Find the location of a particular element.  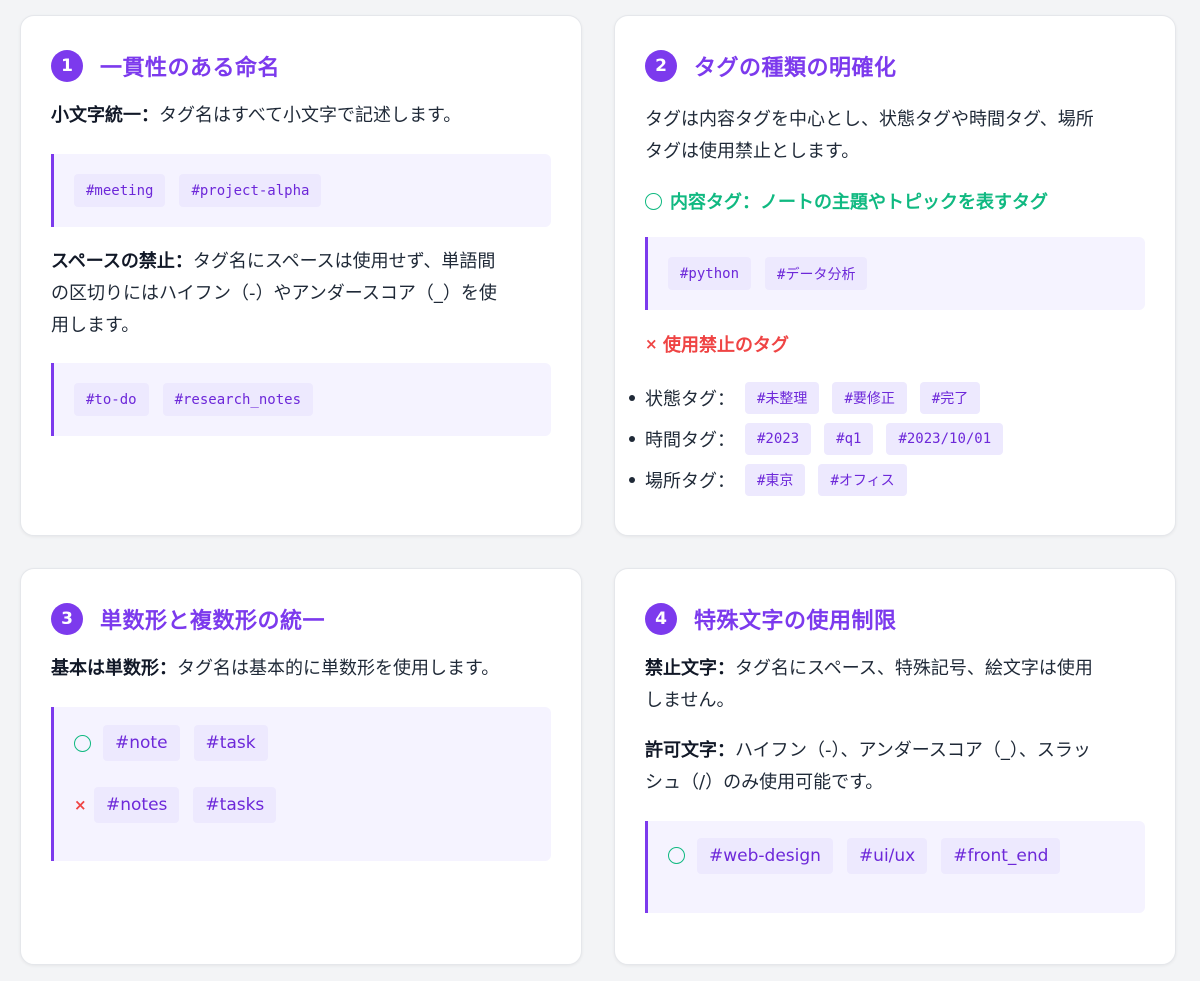

rule-text-line: 用します。 is located at coordinates (95, 325).